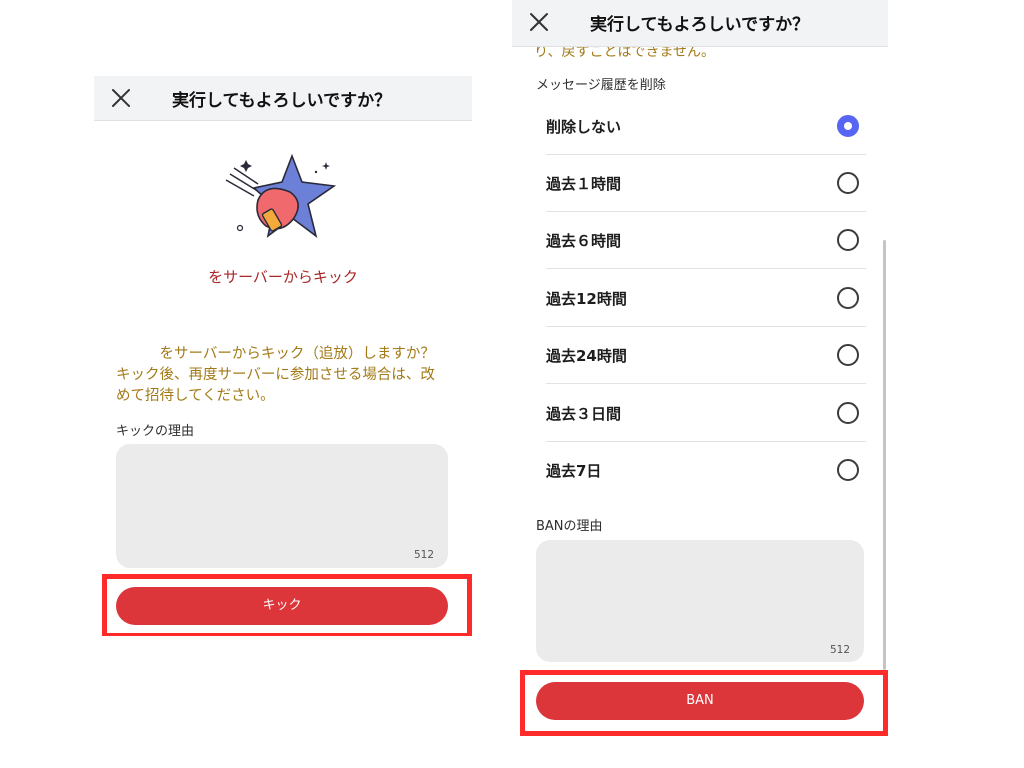  Describe the element at coordinates (700, 701) in the screenshot. I see `ban-button: BAN` at that location.